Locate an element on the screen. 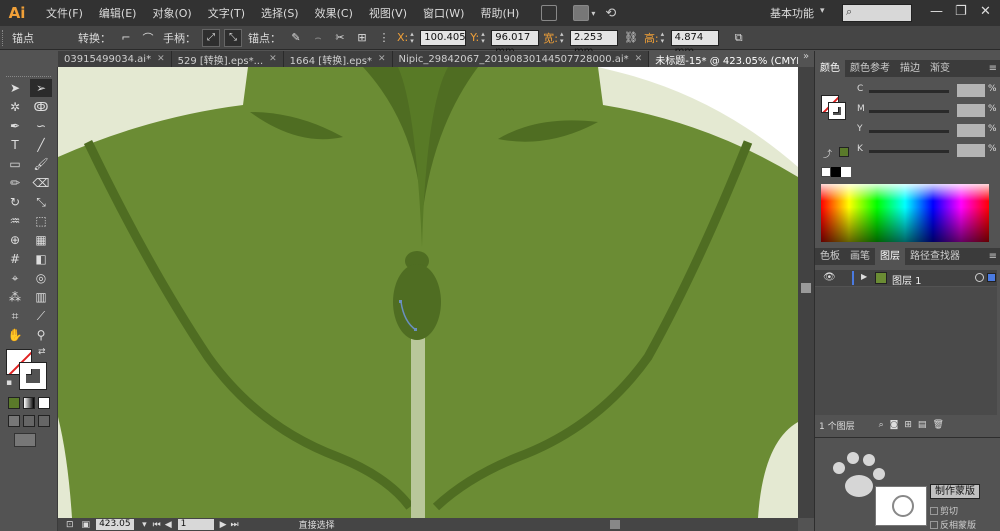  bridge-icon is located at coordinates (549, 13).